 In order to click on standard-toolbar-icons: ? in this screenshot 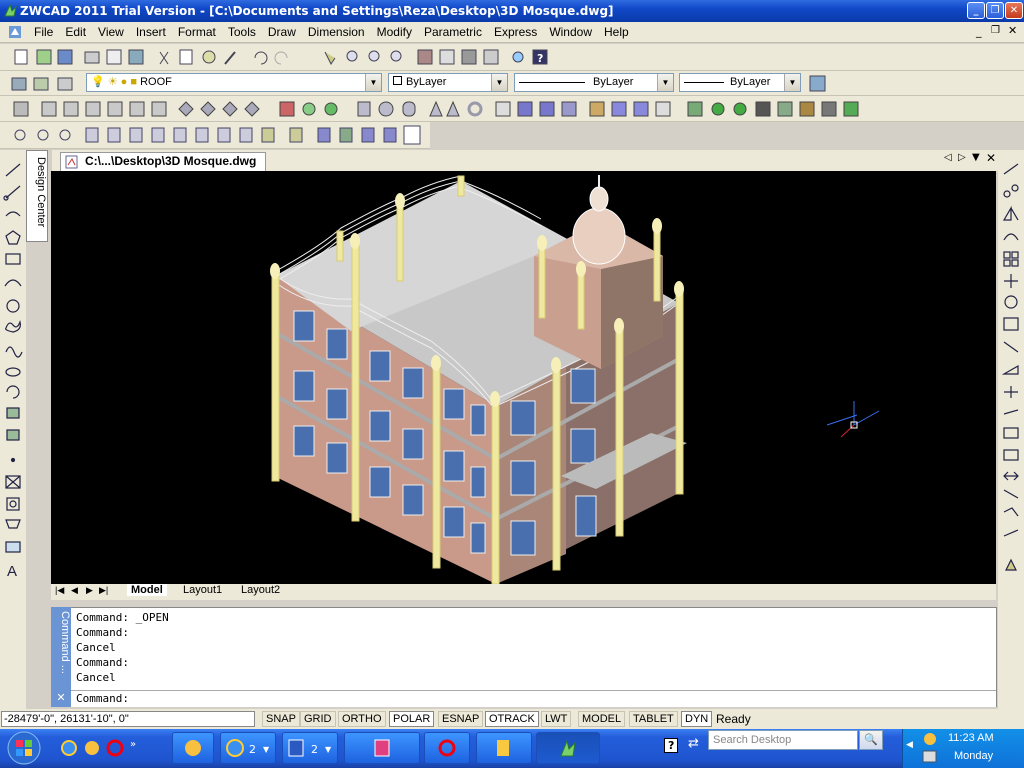, I will do `click(280, 57)`.